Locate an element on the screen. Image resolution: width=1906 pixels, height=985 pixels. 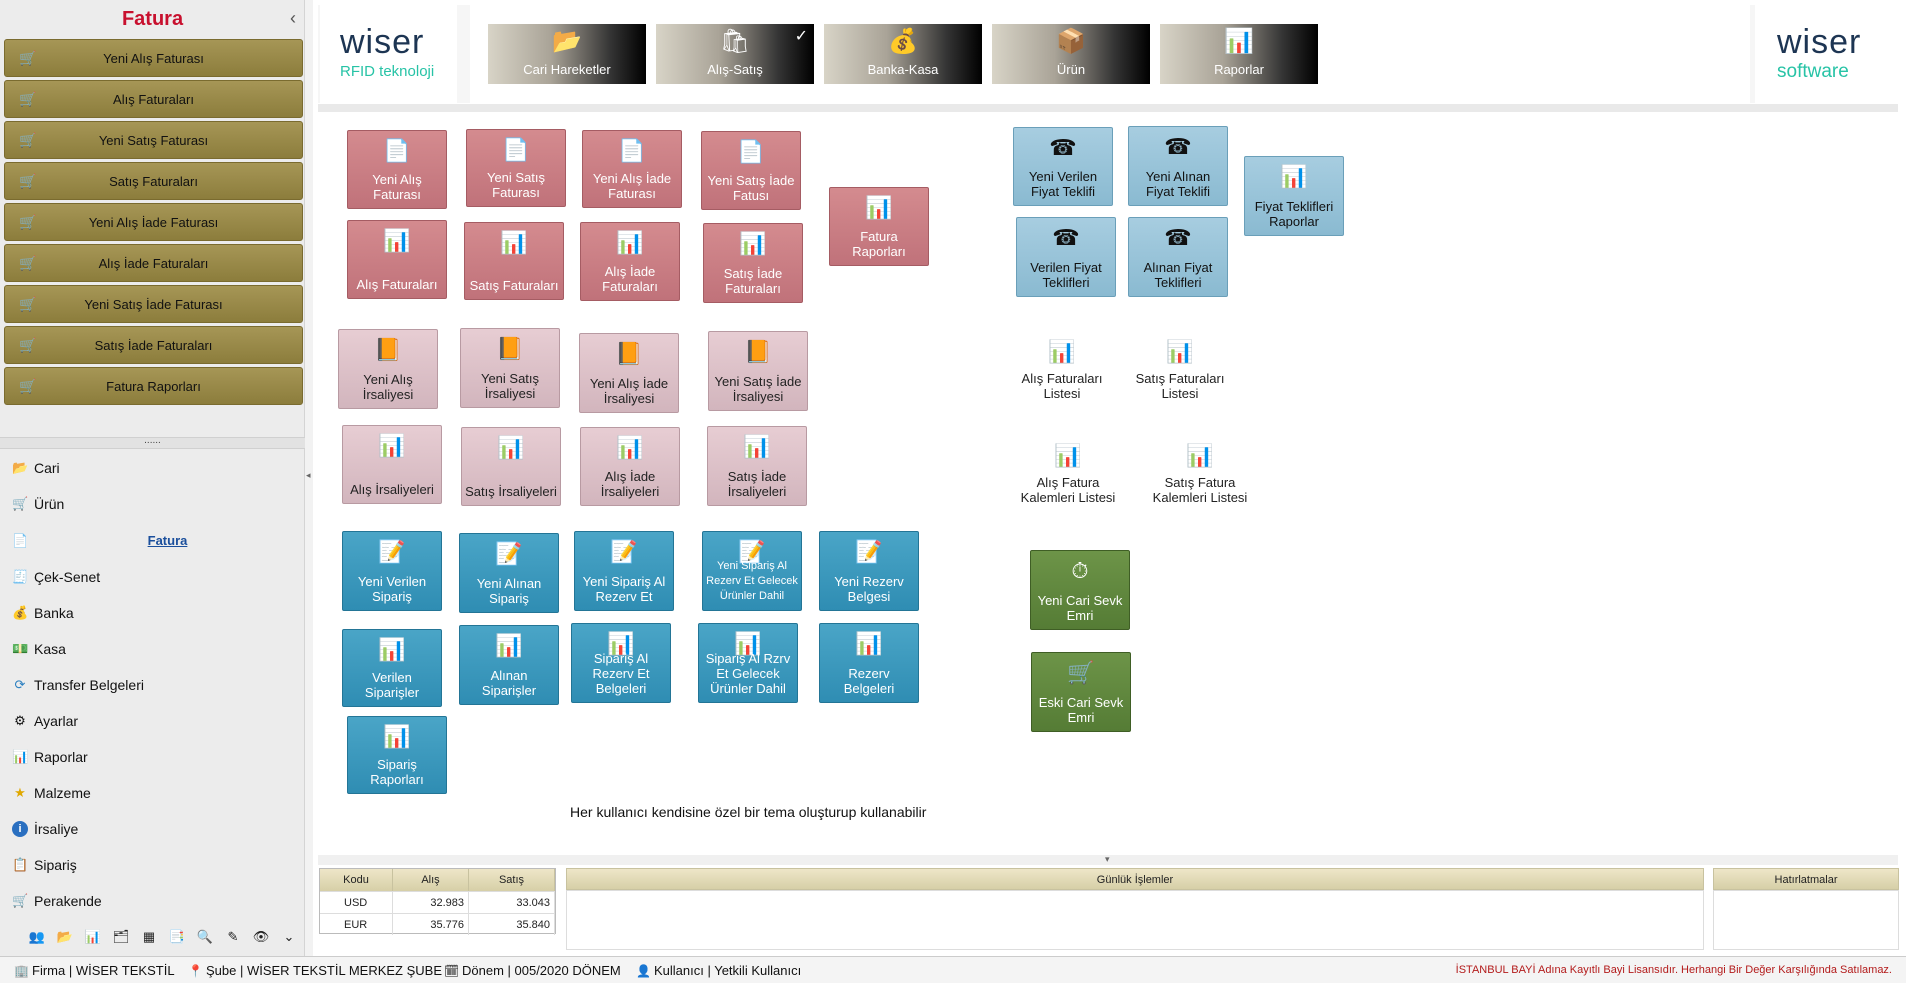
tile-alis-iade-faturalari: 📊 Alış İade Faturaları is located at coordinates (630, 261).